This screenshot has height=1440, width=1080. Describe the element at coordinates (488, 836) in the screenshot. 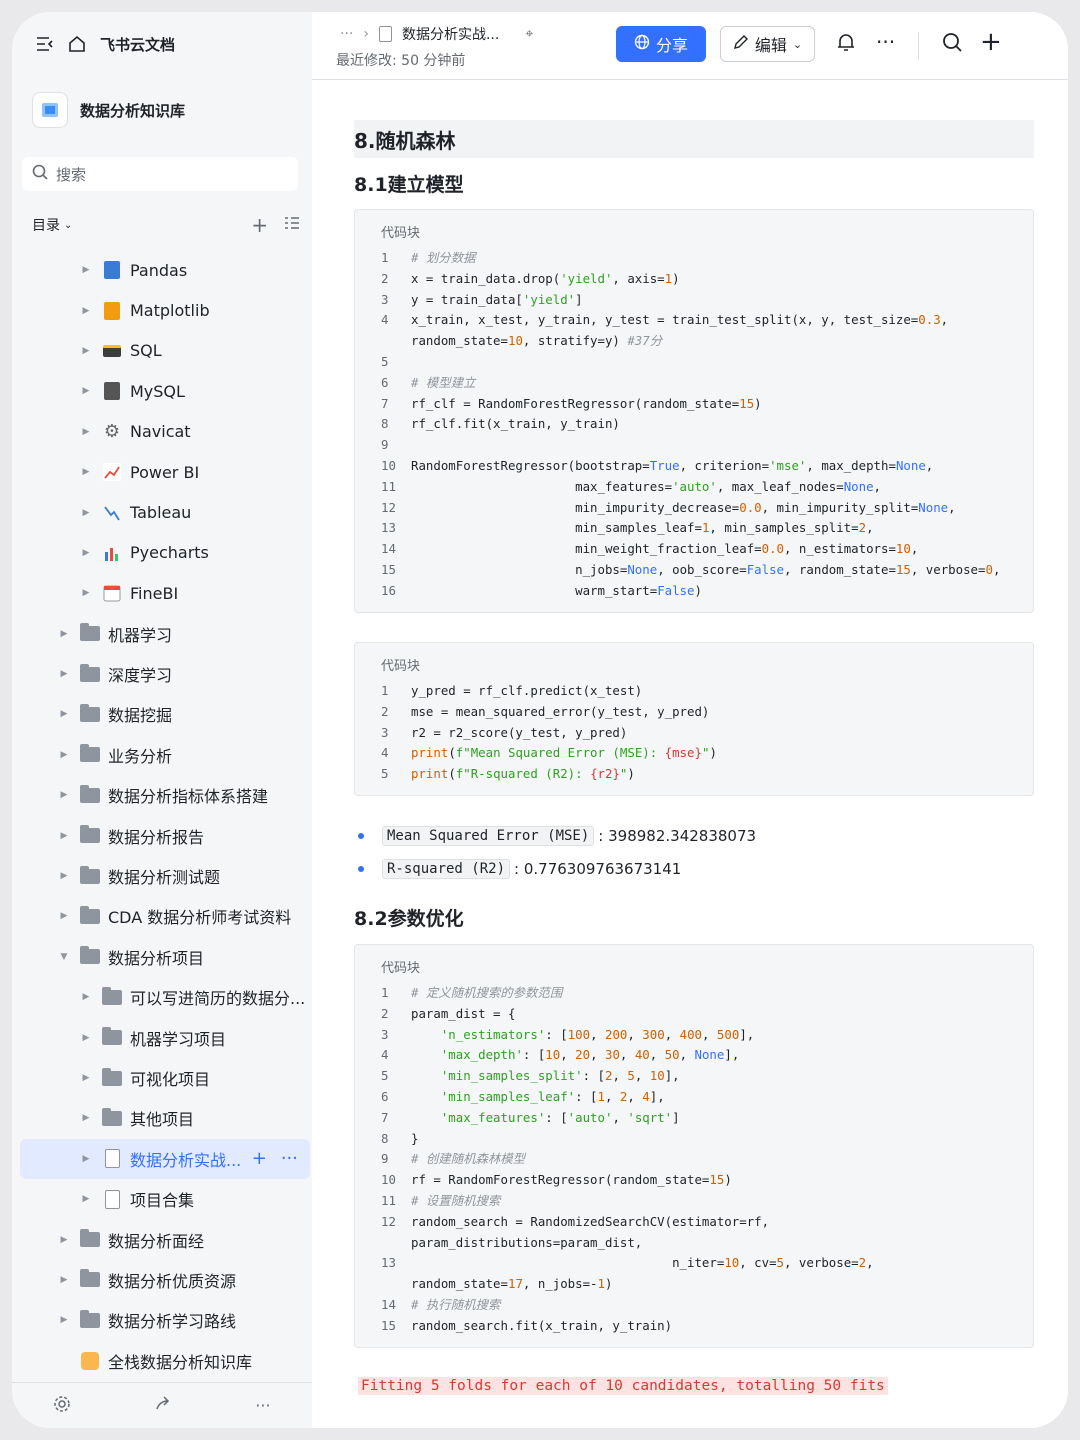

I see `inline-code: Mean Squared Error (MSE)` at that location.